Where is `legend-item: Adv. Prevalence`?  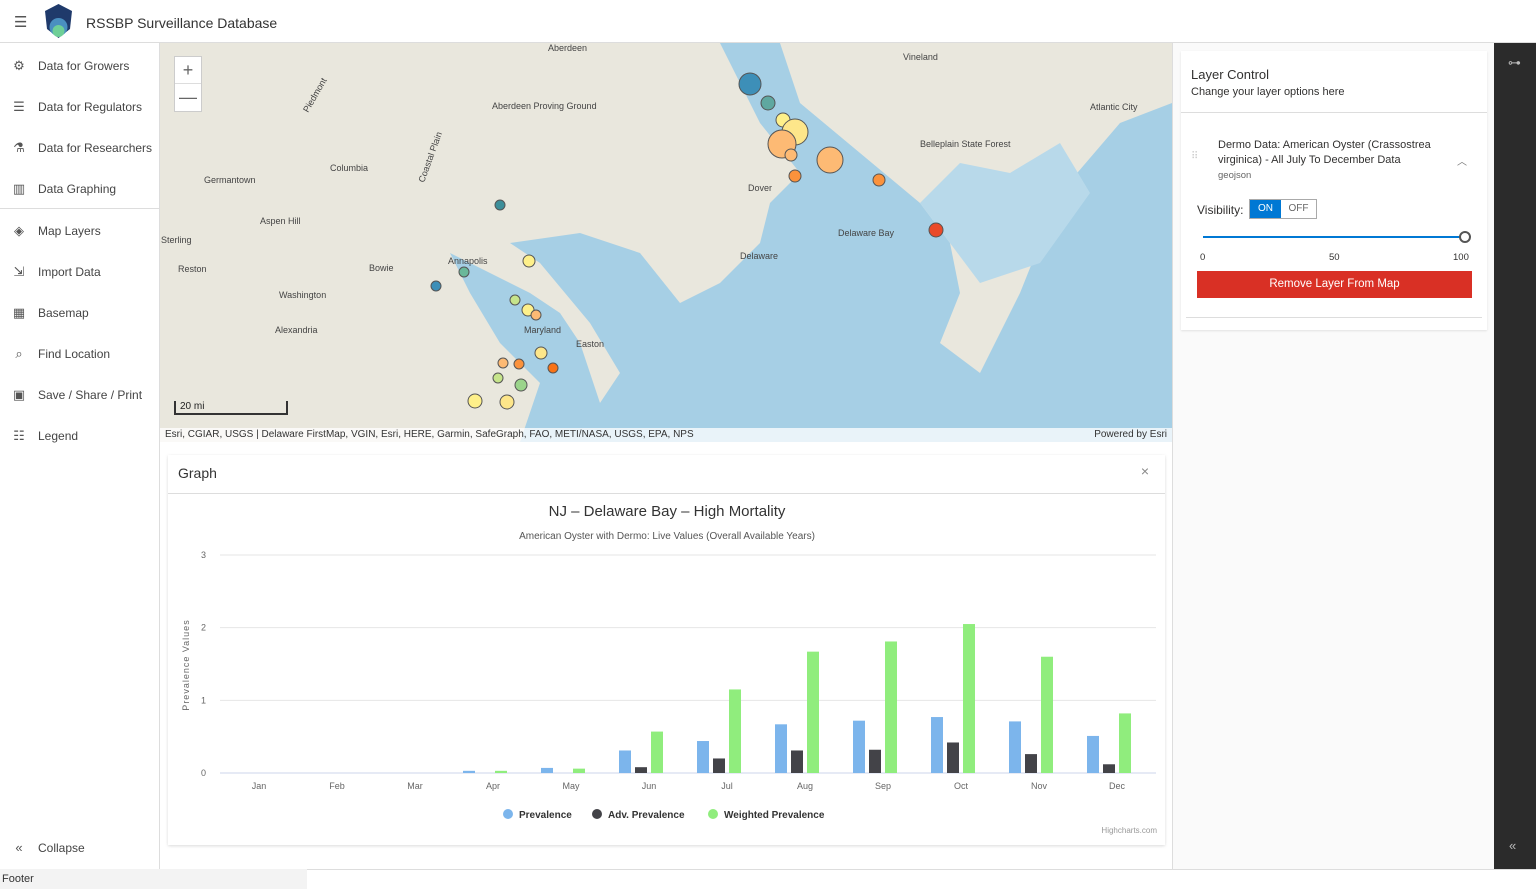
legend-item: Adv. Prevalence is located at coordinates (646, 815).